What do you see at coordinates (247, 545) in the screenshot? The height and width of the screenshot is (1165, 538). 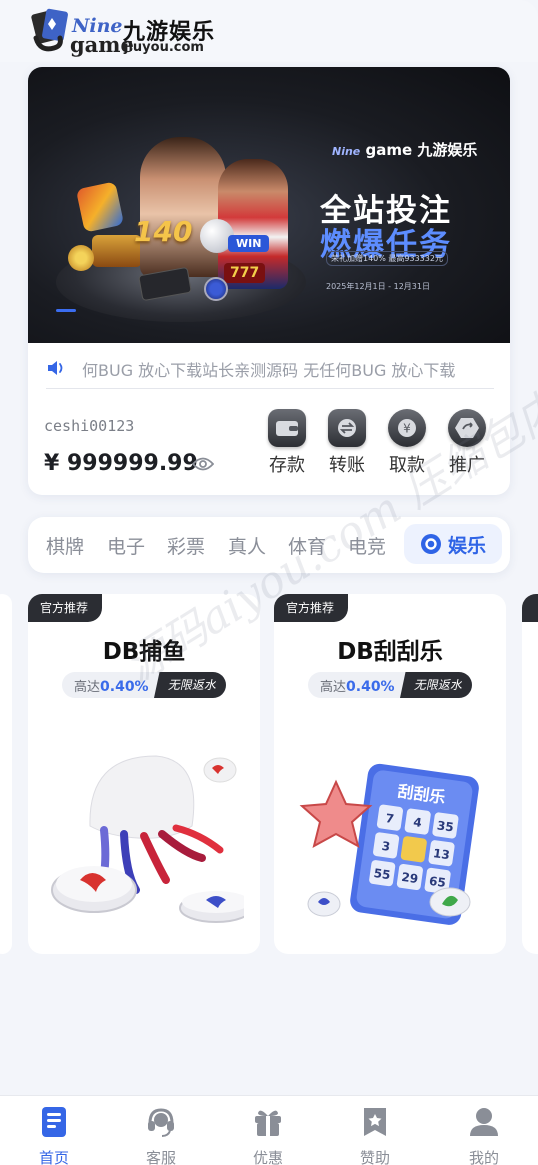 I see `tab-live: 真人` at bounding box center [247, 545].